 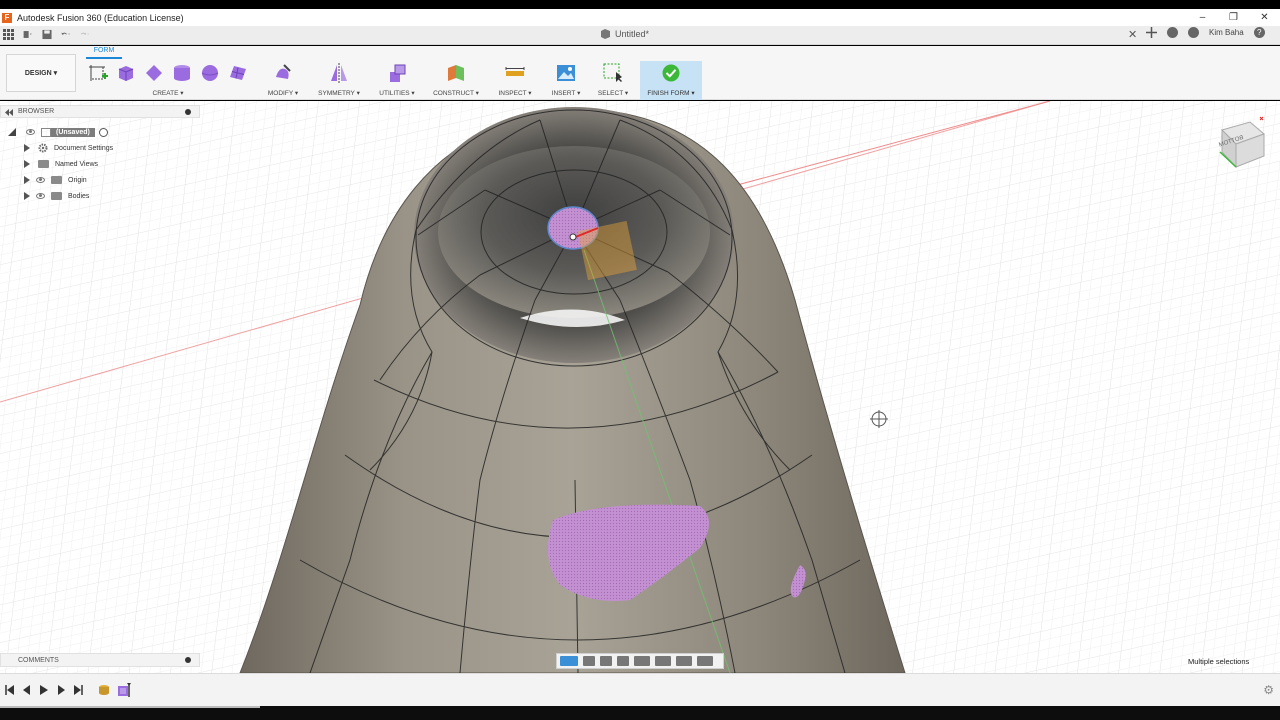 I want to click on undo-icon, so click(x=66, y=34).